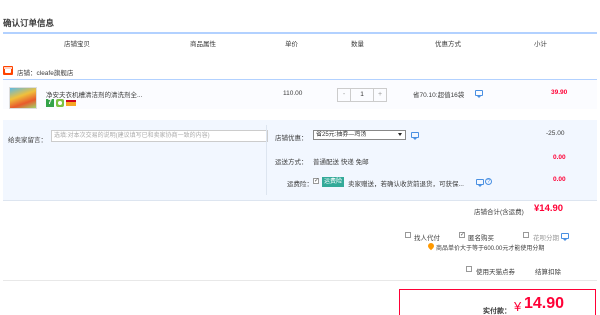  What do you see at coordinates (159, 136) in the screenshot?
I see `message-to-seller-input: 选填:对本次交易的说明(建议填写已和卖家协商一致的内容)` at bounding box center [159, 136].